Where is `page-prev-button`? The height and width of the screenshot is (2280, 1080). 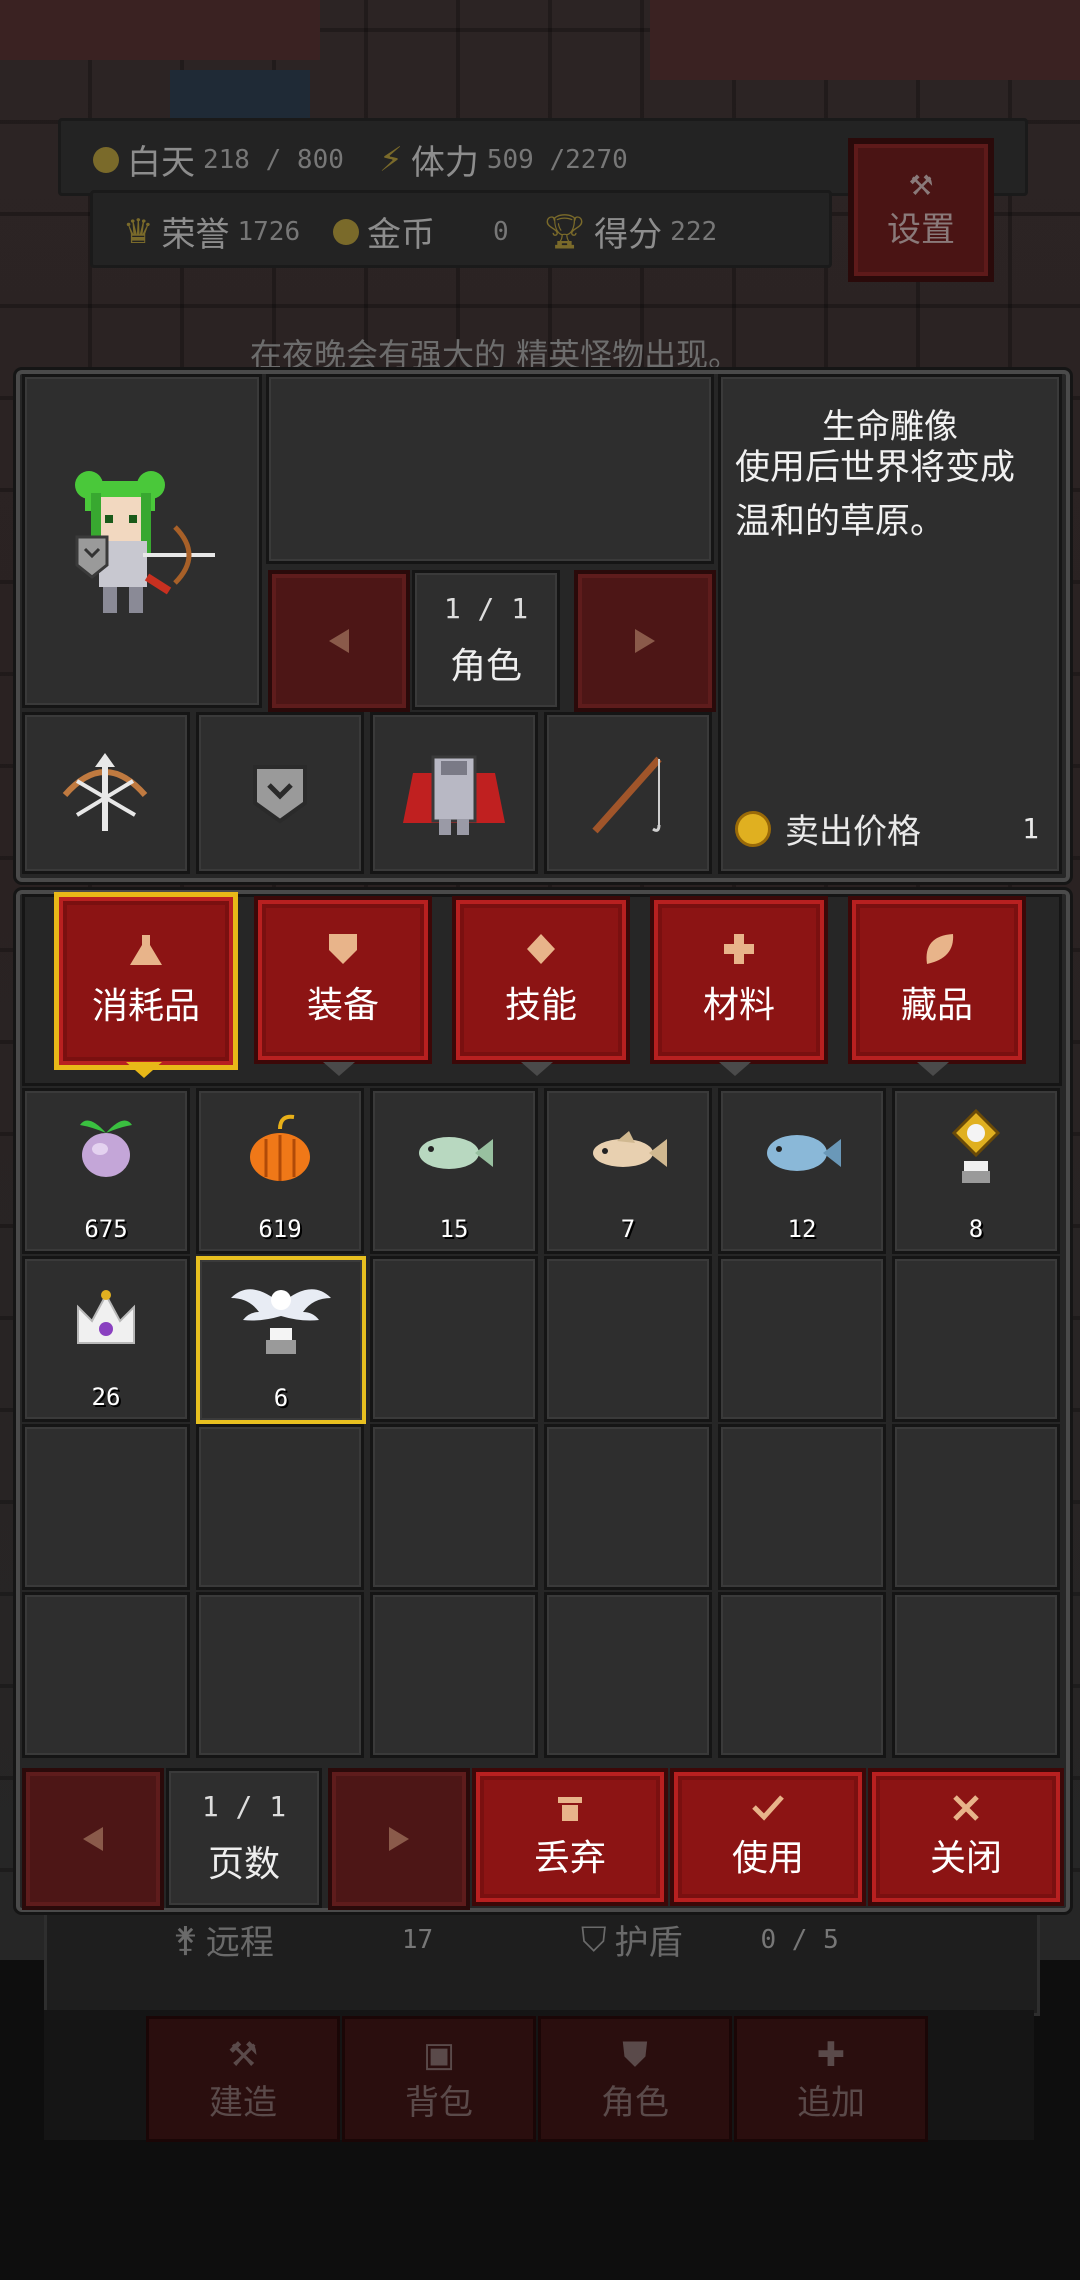
page-prev-button is located at coordinates (93, 1839).